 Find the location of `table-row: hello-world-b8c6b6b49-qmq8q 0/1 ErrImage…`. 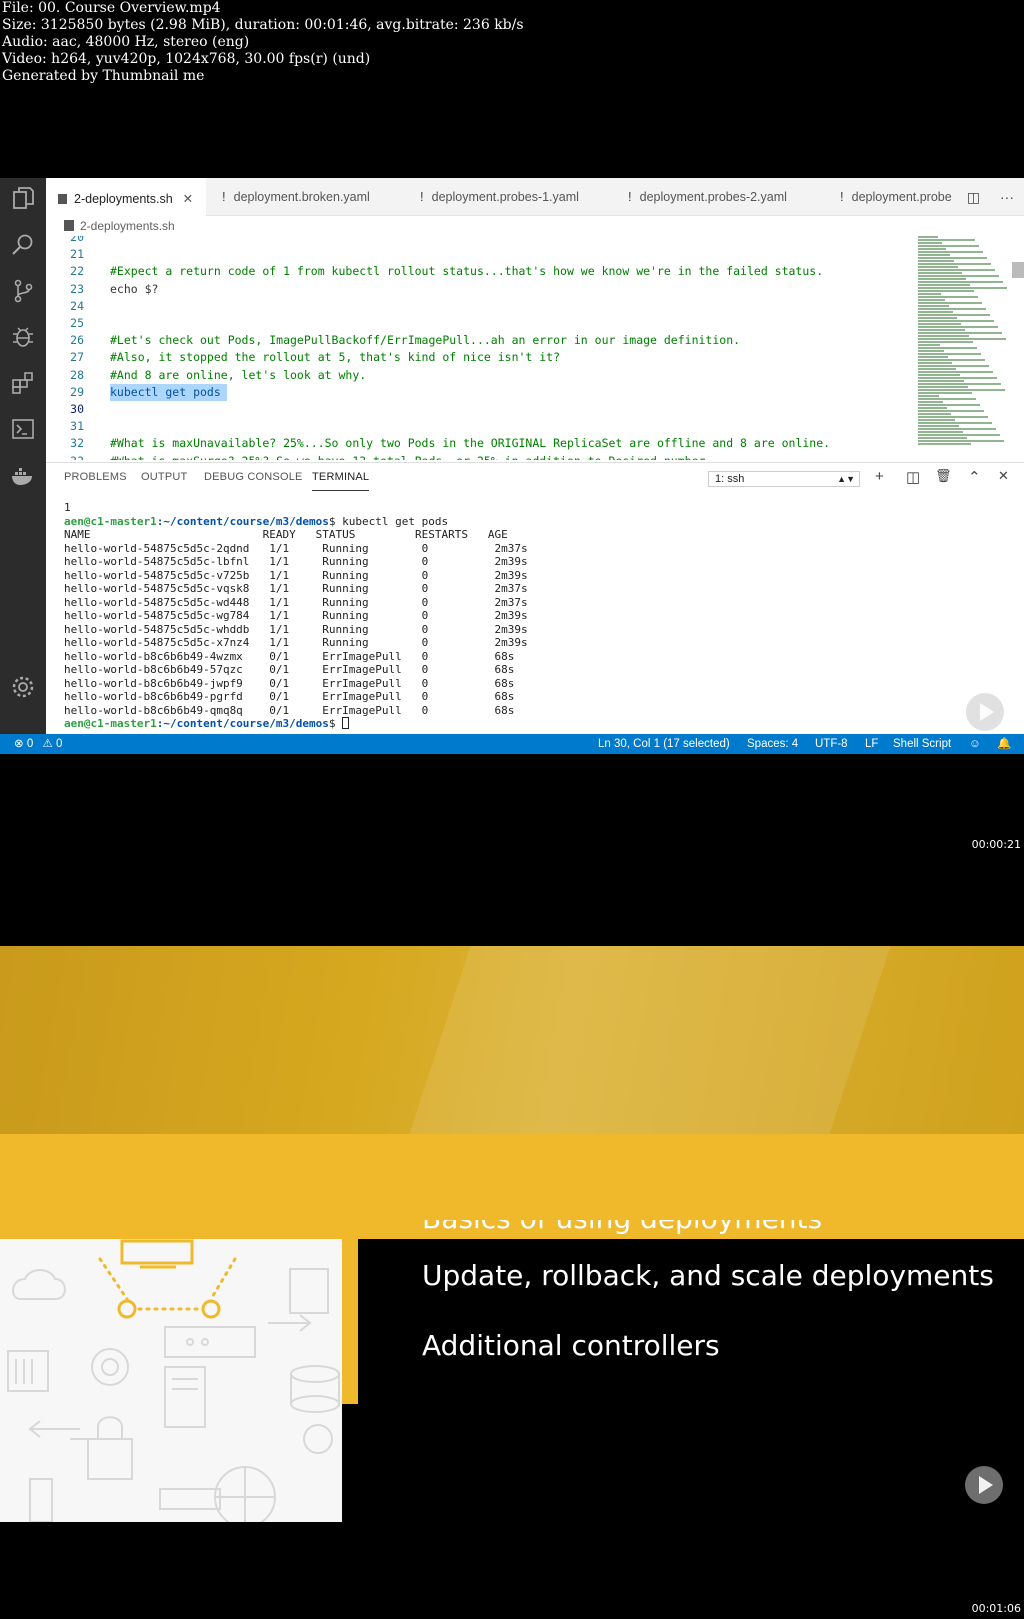

table-row: hello-world-b8c6b6b49-qmq8q 0/1 ErrImage… is located at coordinates (289, 710).